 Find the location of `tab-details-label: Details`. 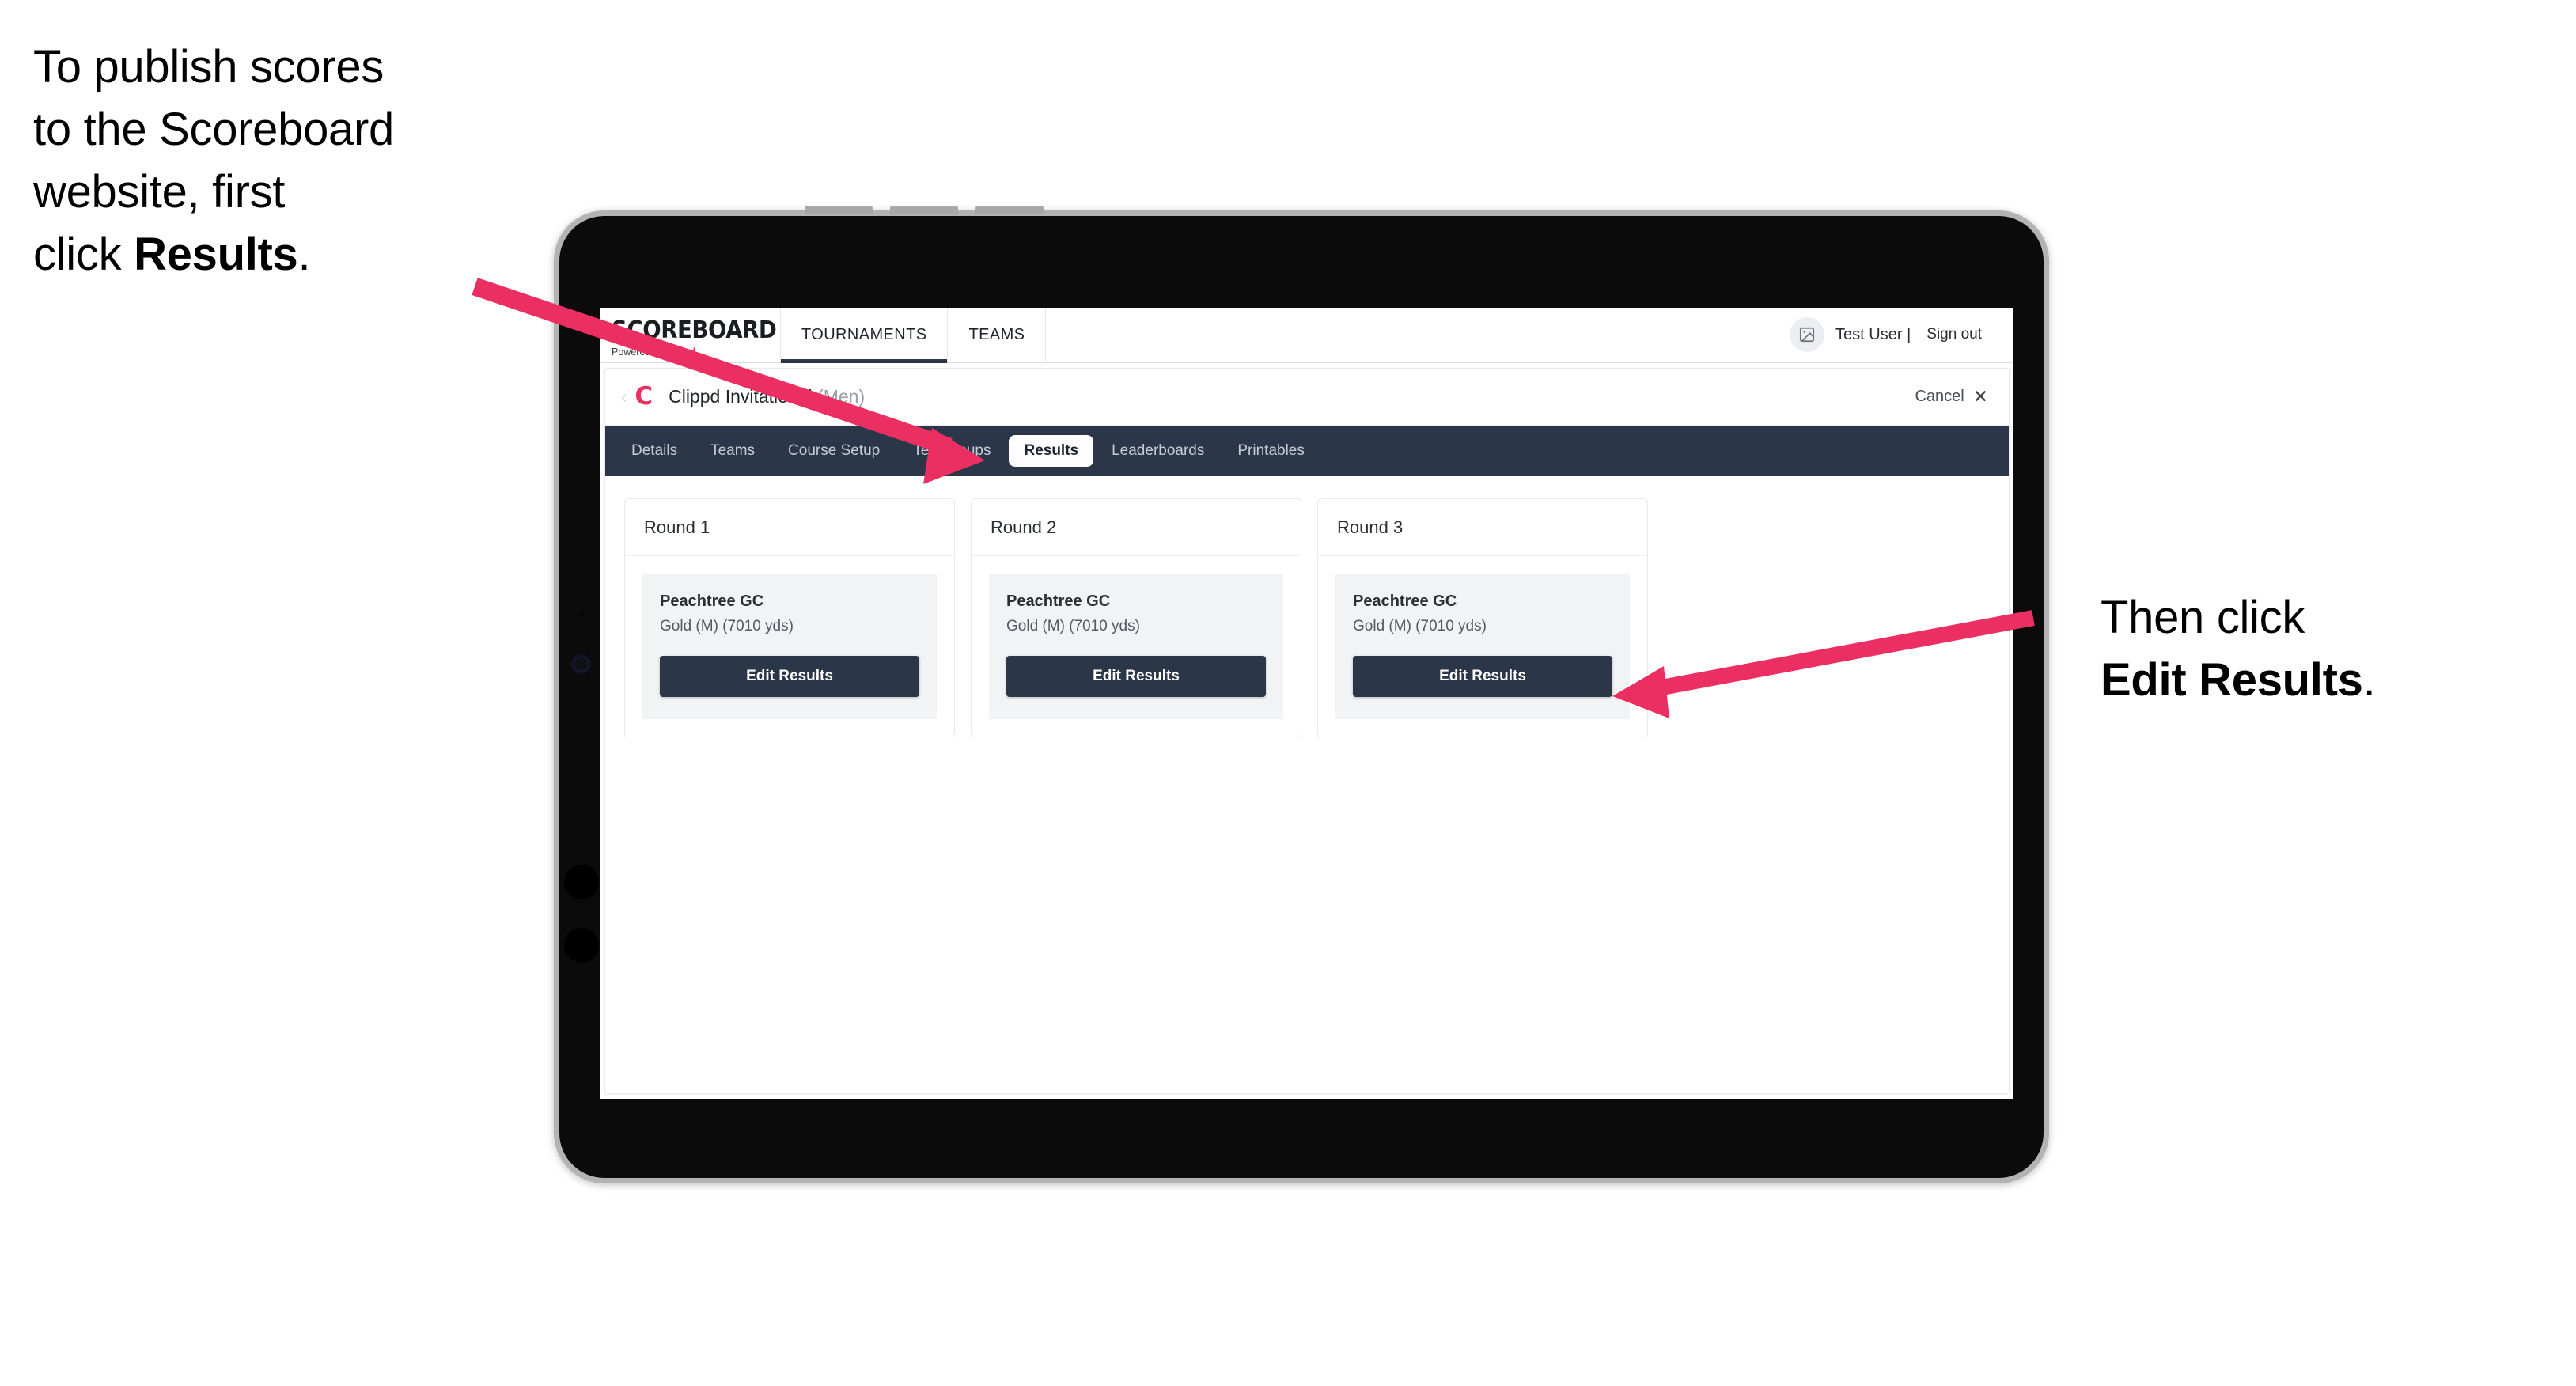

tab-details-label: Details is located at coordinates (654, 451).